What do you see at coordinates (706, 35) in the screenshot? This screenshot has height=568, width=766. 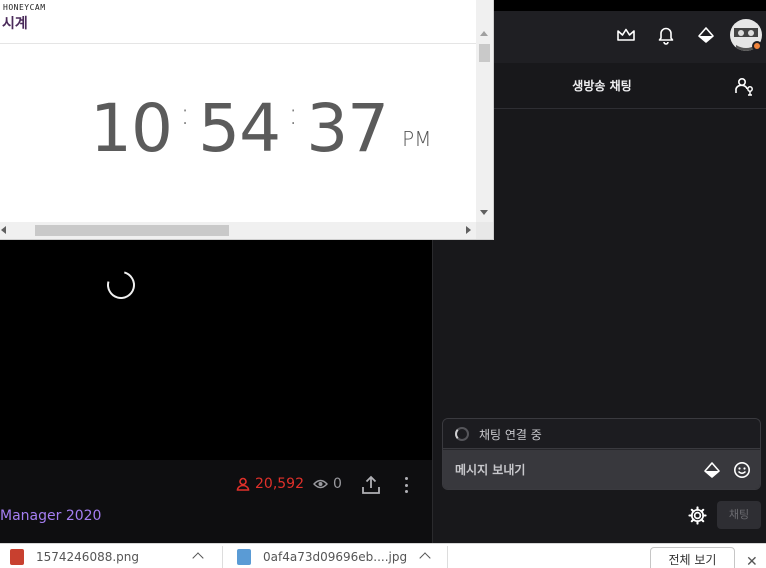 I see `diamond-icon` at bounding box center [706, 35].